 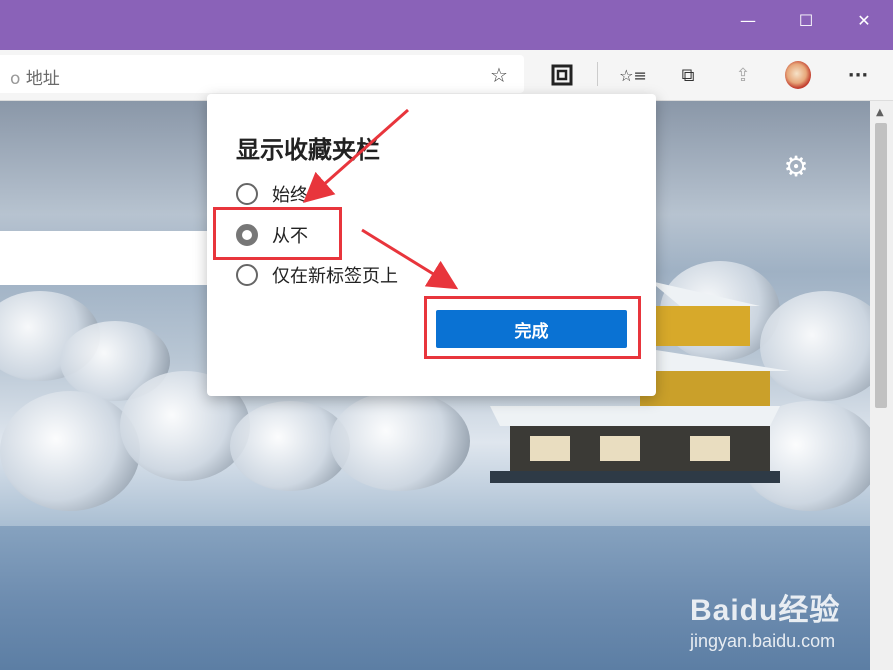 I want to click on arrow-to-done, so click(x=410, y=259).